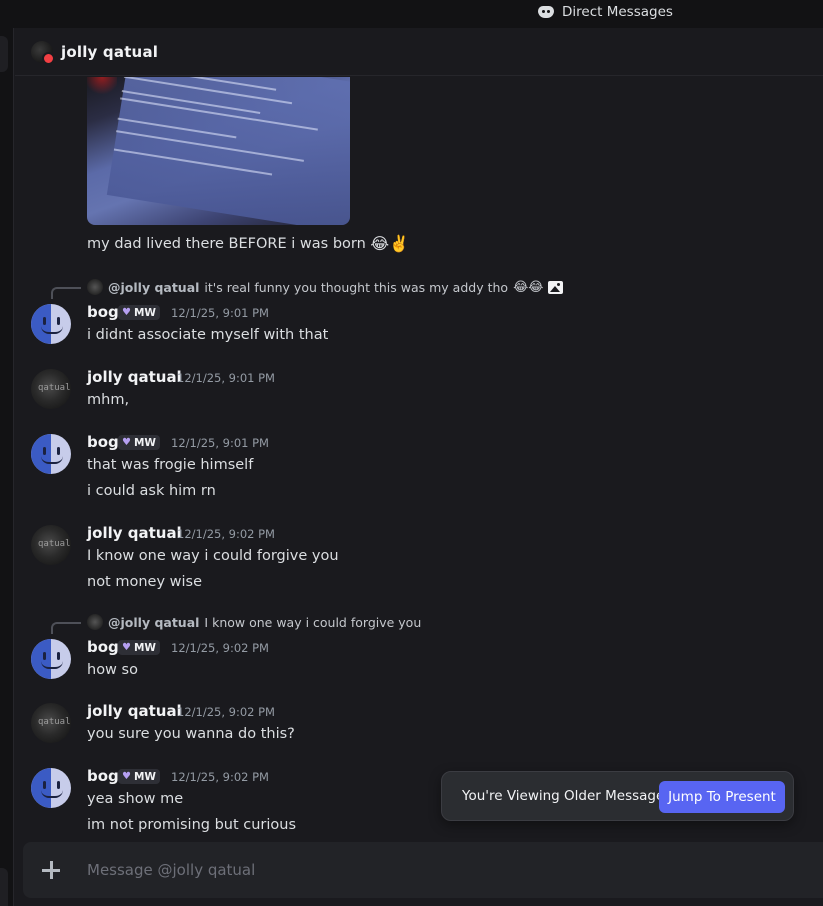 This screenshot has height=906, width=823. Describe the element at coordinates (108, 400) in the screenshot. I see `message-text: mhm,` at that location.